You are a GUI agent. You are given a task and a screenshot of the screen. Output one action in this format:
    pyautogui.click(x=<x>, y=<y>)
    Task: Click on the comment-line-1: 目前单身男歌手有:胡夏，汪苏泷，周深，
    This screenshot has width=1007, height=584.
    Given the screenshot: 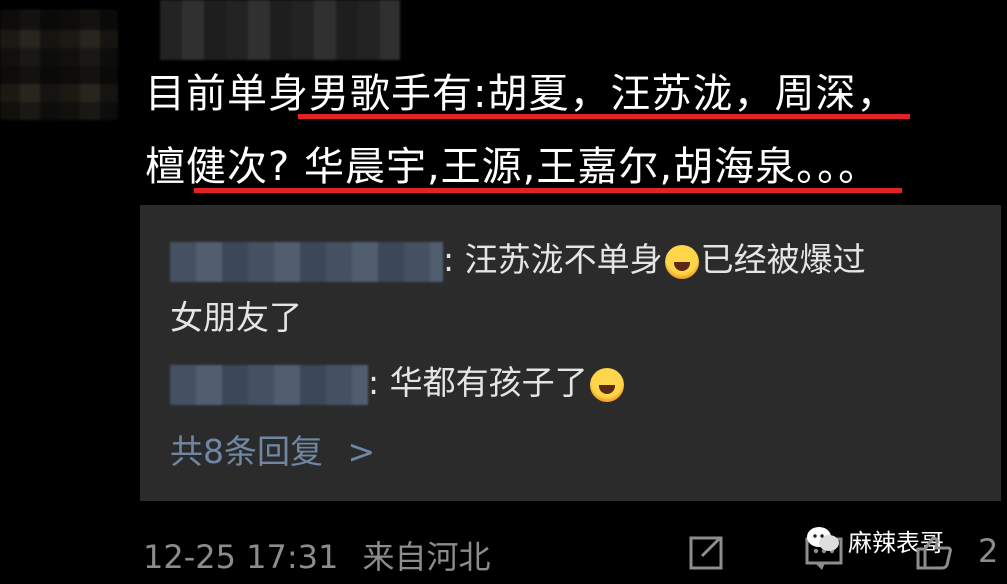 What is the action you would take?
    pyautogui.click(x=521, y=94)
    